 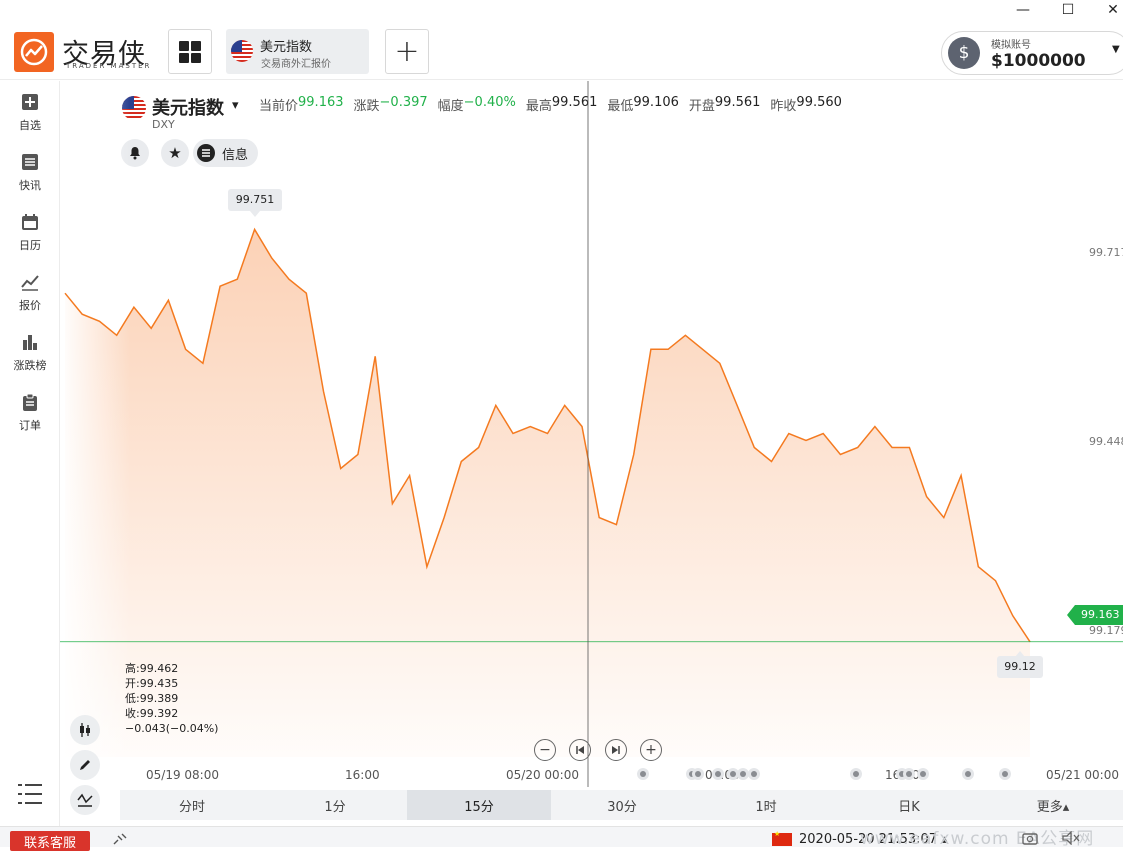 I want to click on sidebar-item-news: 快讯, so click(x=30, y=168).